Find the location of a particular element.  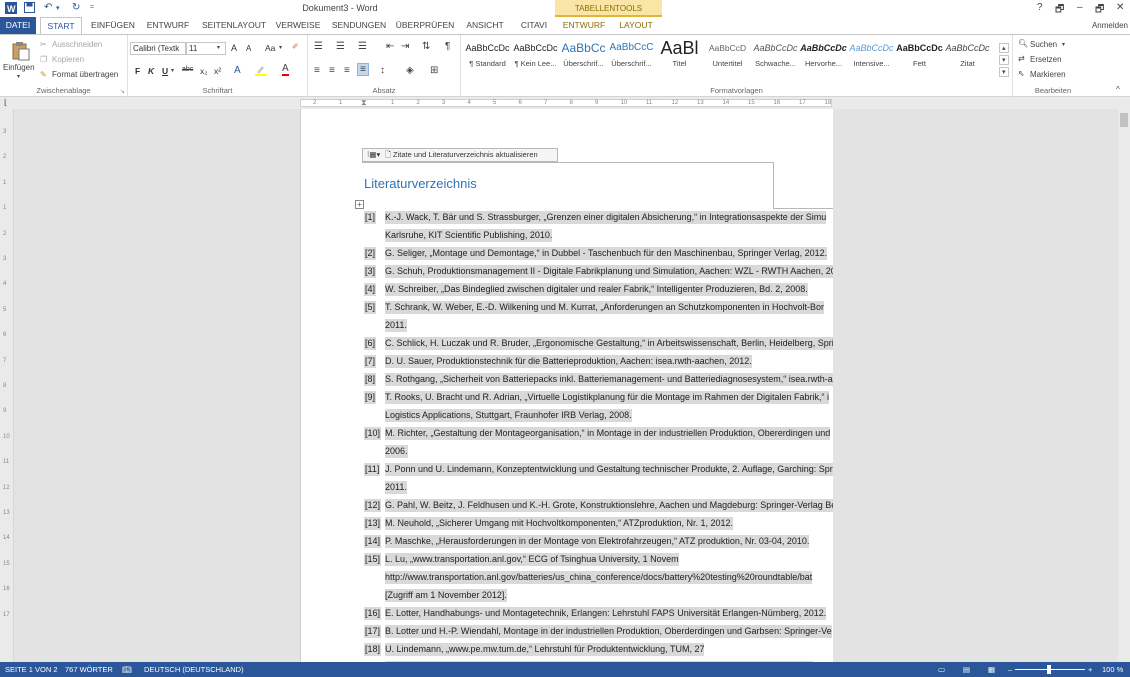

format-painter-icon: ✎ is located at coordinates (43, 74).